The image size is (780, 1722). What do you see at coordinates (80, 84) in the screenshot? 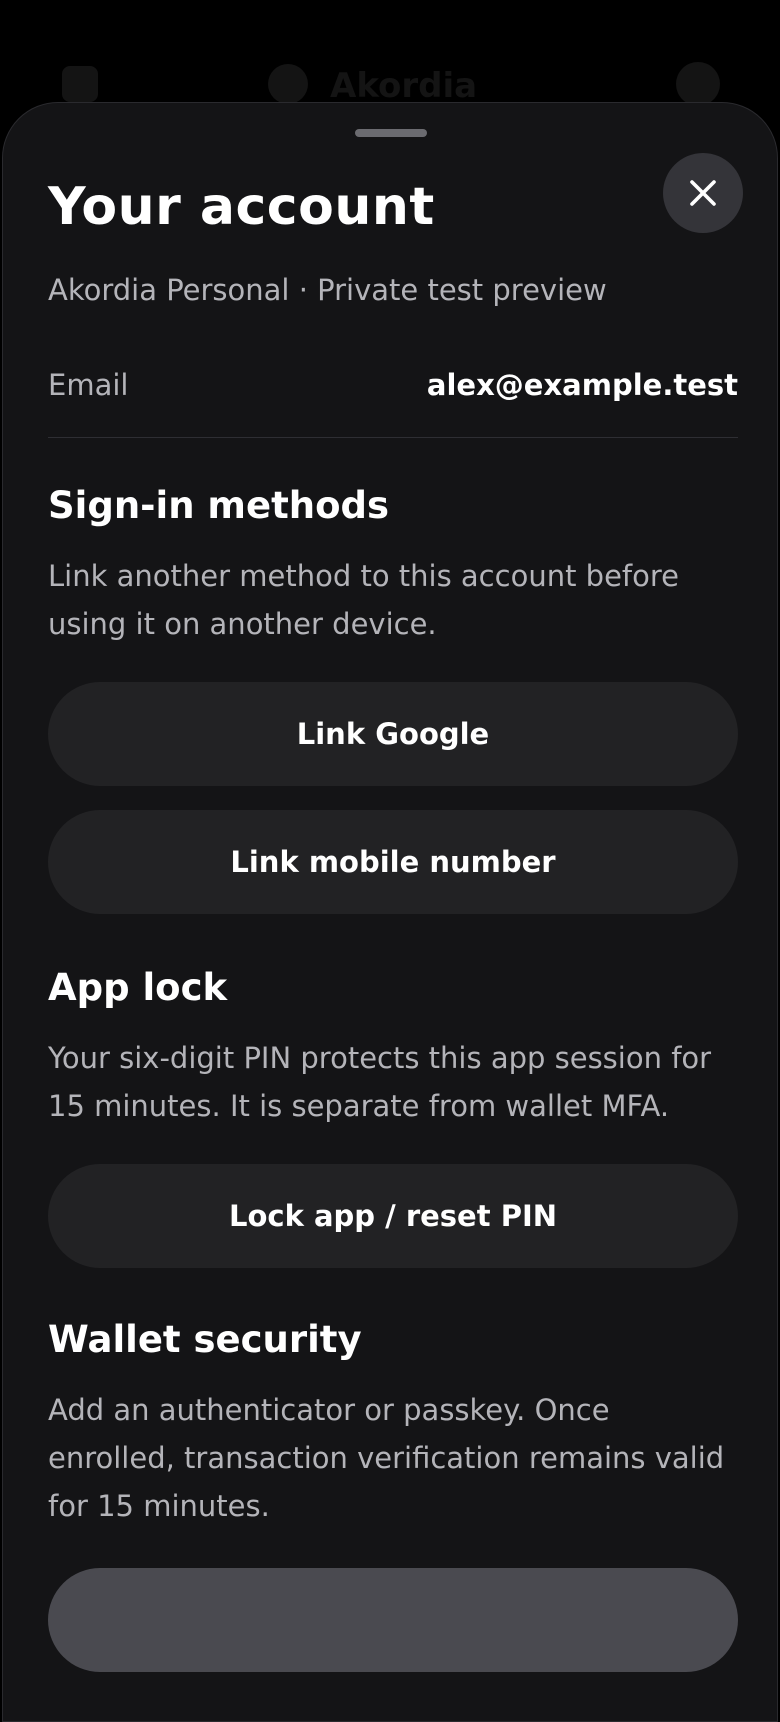
I see `menu-icon` at bounding box center [80, 84].